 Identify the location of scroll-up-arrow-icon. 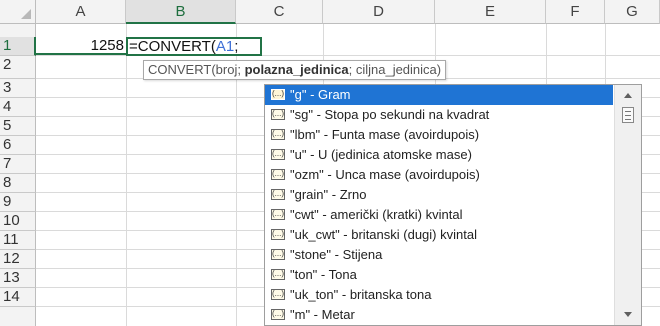
(628, 95).